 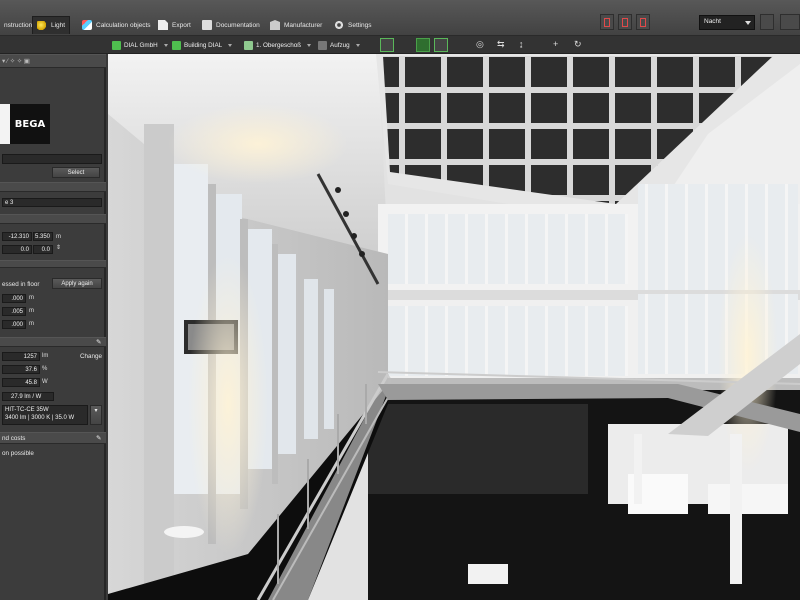 I want to click on breadcrumb-floor-label: 1. Obergeschoß, so click(x=279, y=45).